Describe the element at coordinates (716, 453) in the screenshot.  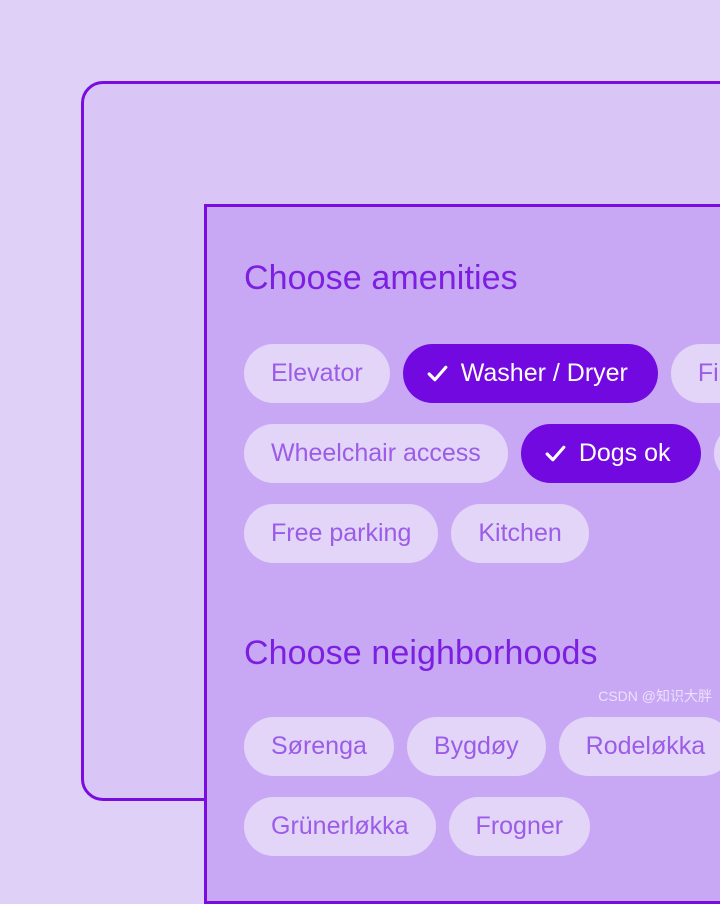
I see `chip-cats-ok: Cats ok` at that location.